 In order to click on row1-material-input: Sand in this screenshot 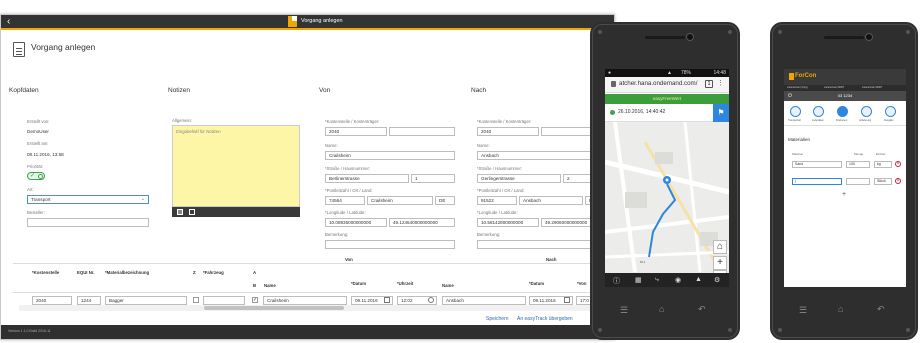, I will do `click(817, 164)`.